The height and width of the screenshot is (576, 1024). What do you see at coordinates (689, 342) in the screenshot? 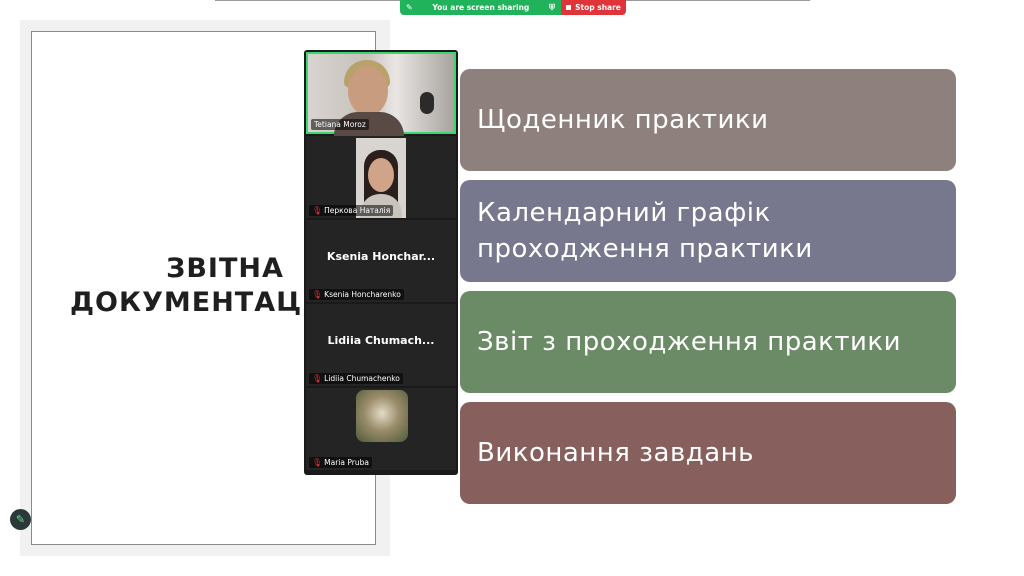
I see `slide-item-label: Звіт з проходження практики` at bounding box center [689, 342].